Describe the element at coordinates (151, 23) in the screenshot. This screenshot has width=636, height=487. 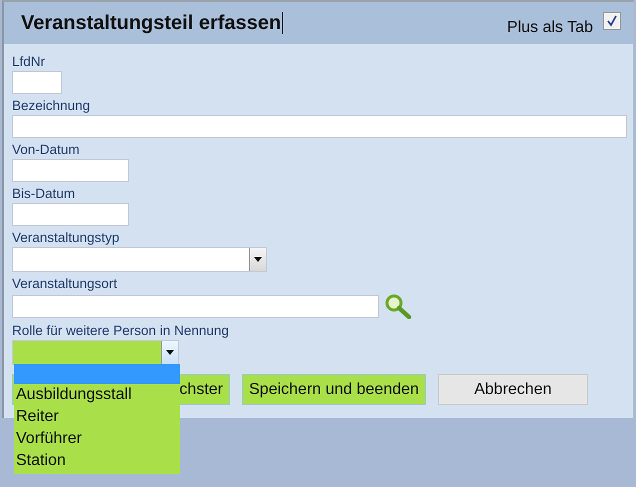
I see `dialog-title: Veranstaltungsteil erfassen` at that location.